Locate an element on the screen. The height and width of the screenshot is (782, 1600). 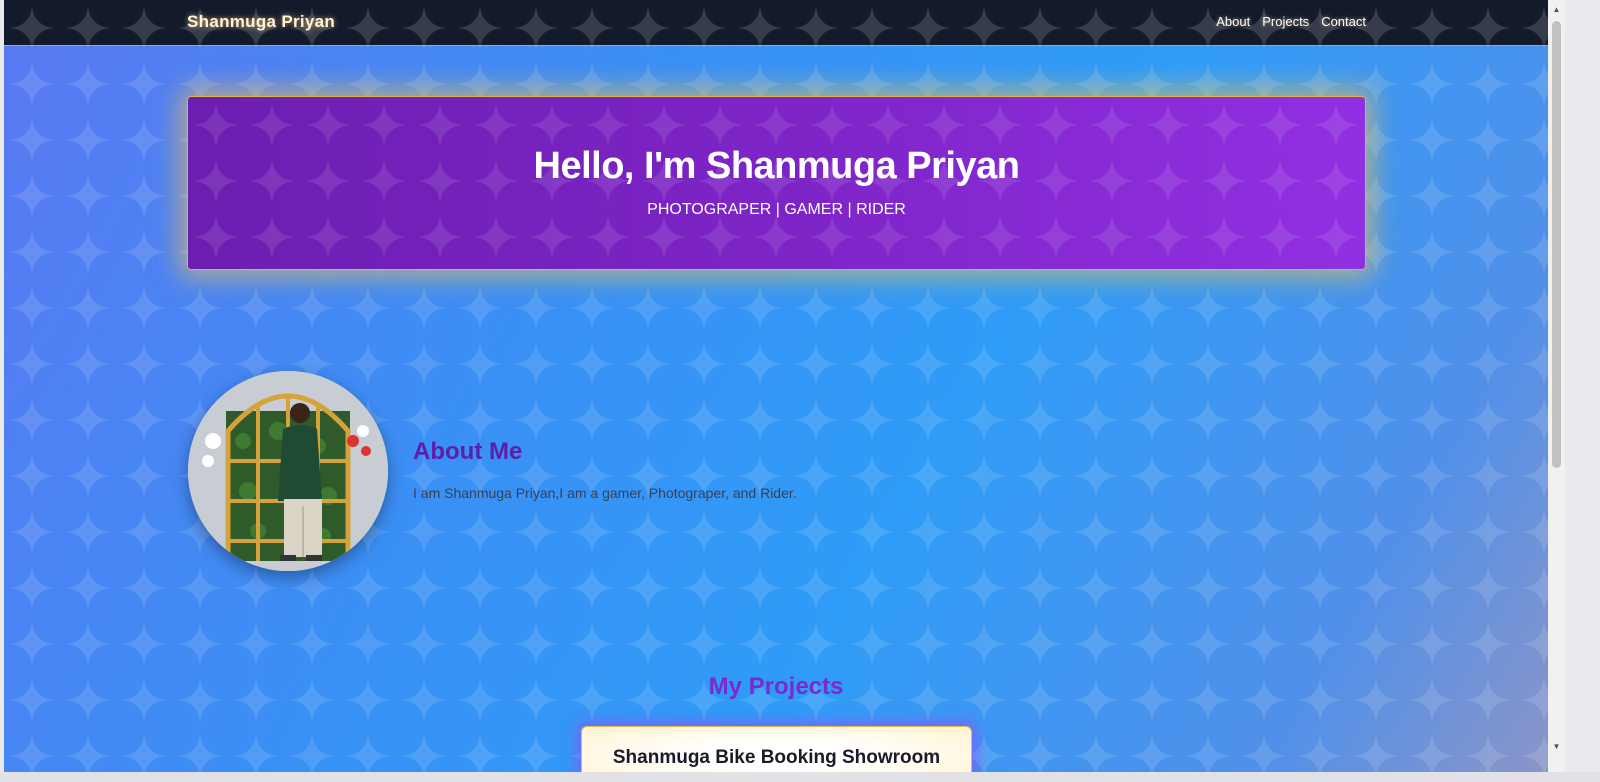
project-card: Shanmuga Bike Booking Showroom is located at coordinates (776, 749).